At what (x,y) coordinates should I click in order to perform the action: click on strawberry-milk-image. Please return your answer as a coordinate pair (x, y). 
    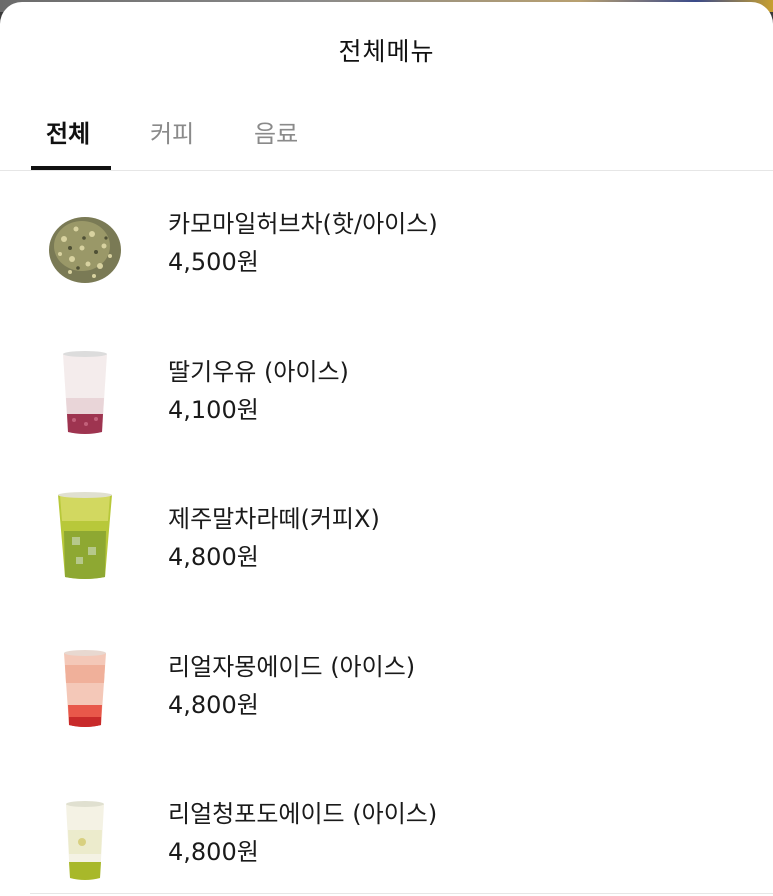
    Looking at the image, I should click on (85, 392).